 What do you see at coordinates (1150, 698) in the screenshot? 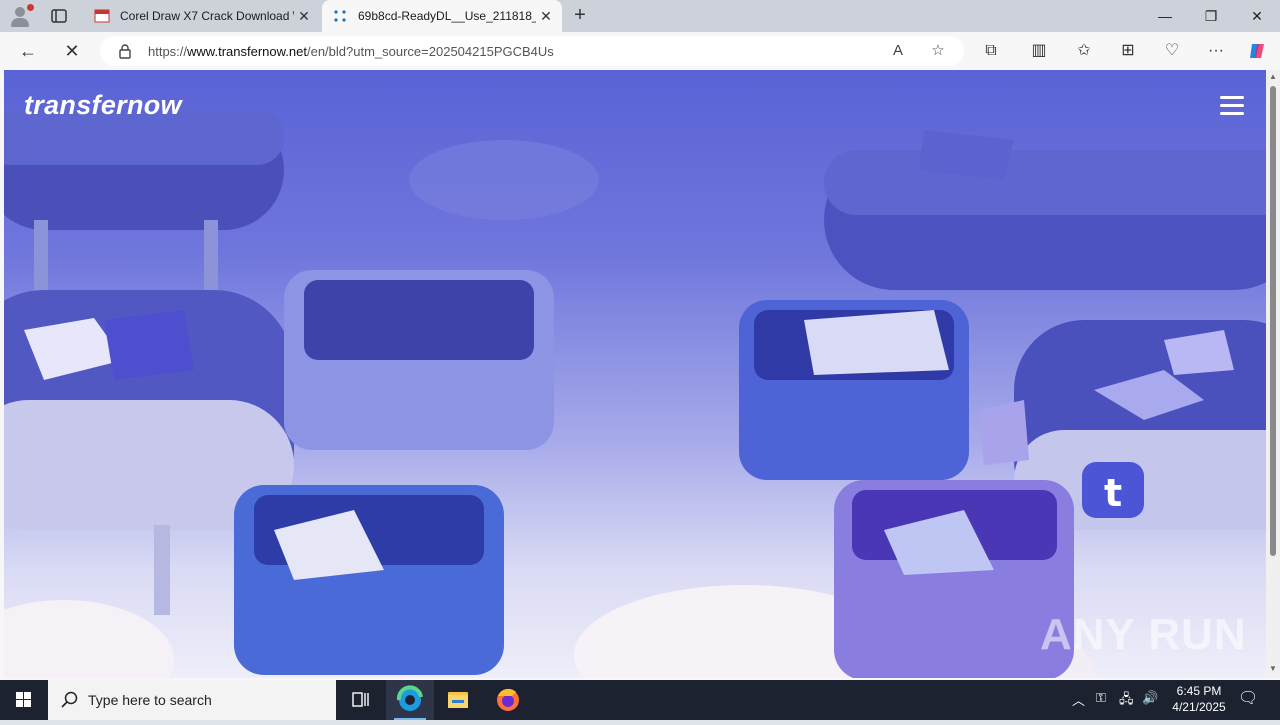
I see `volume-icon: 🔊` at bounding box center [1150, 698].